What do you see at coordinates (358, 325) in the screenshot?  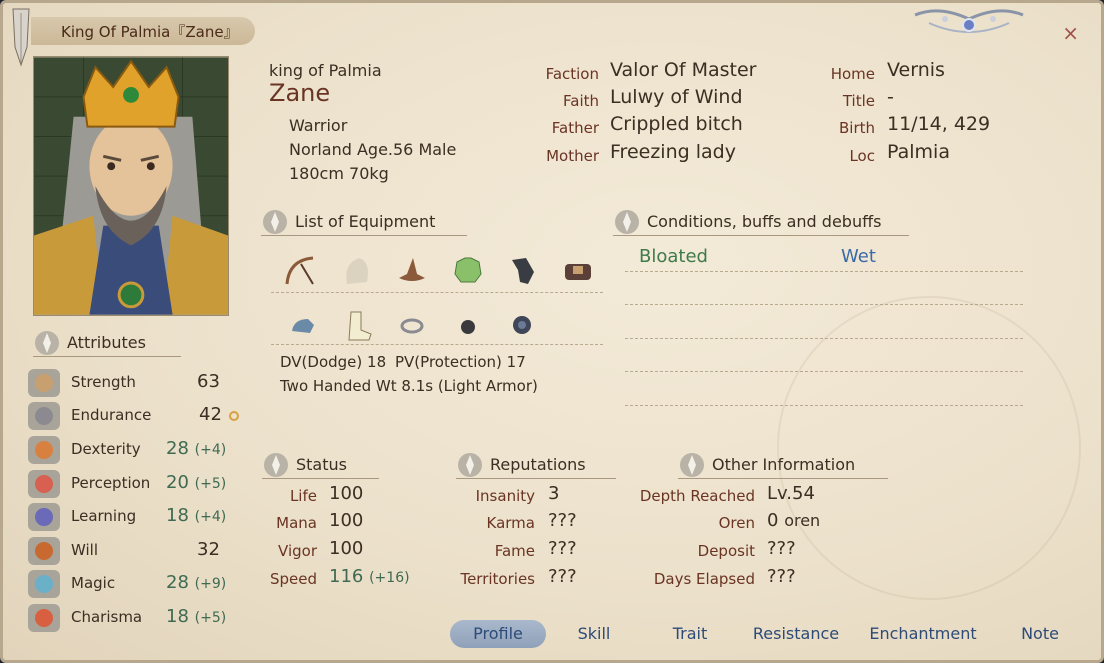 I see `boots-icon` at bounding box center [358, 325].